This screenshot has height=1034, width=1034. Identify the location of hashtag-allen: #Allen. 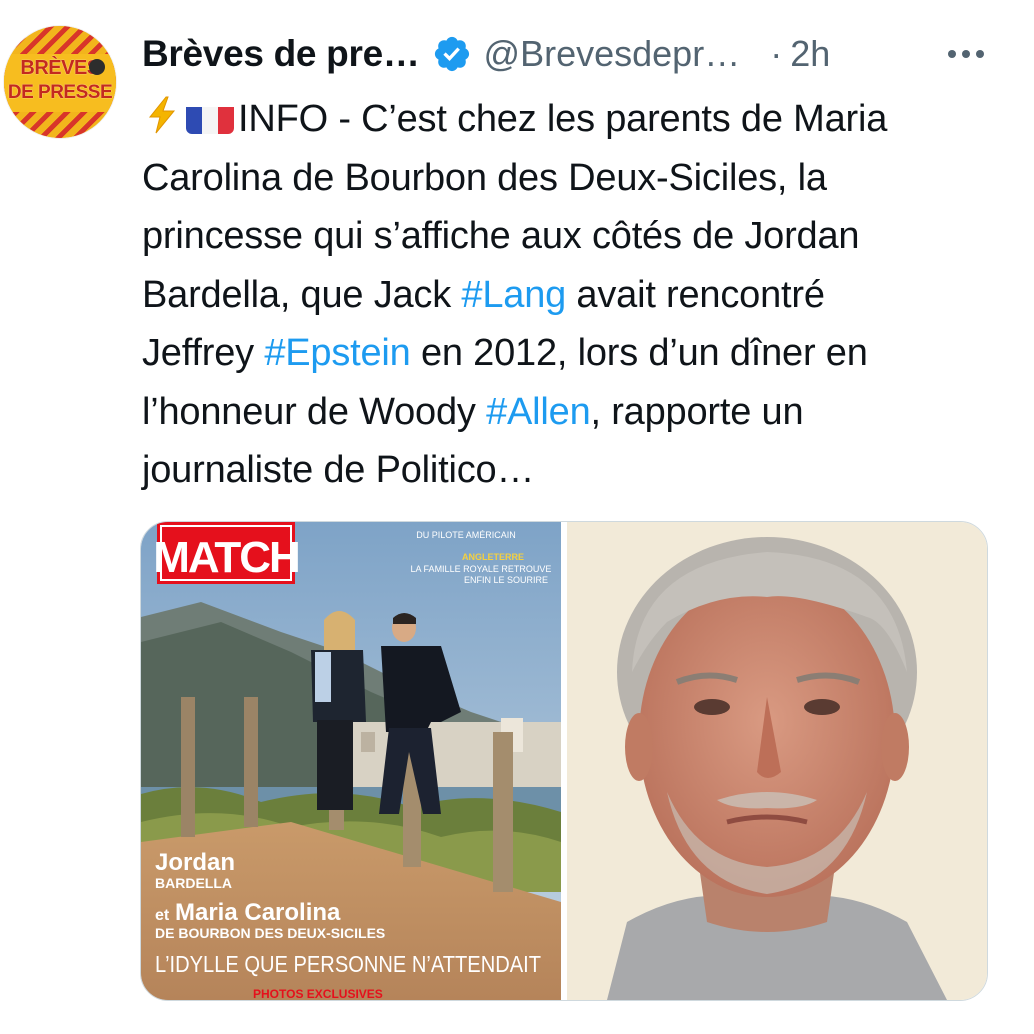
(538, 412).